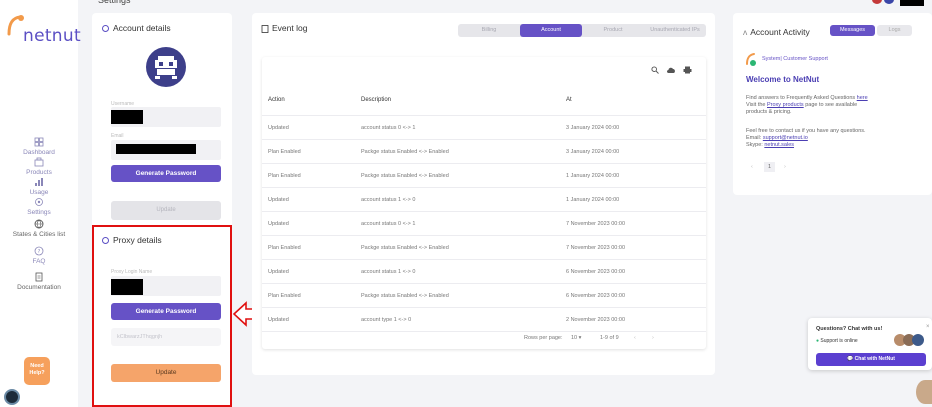 This screenshot has height=407, width=932. I want to click on activity-prev-icon: ‹, so click(752, 167).